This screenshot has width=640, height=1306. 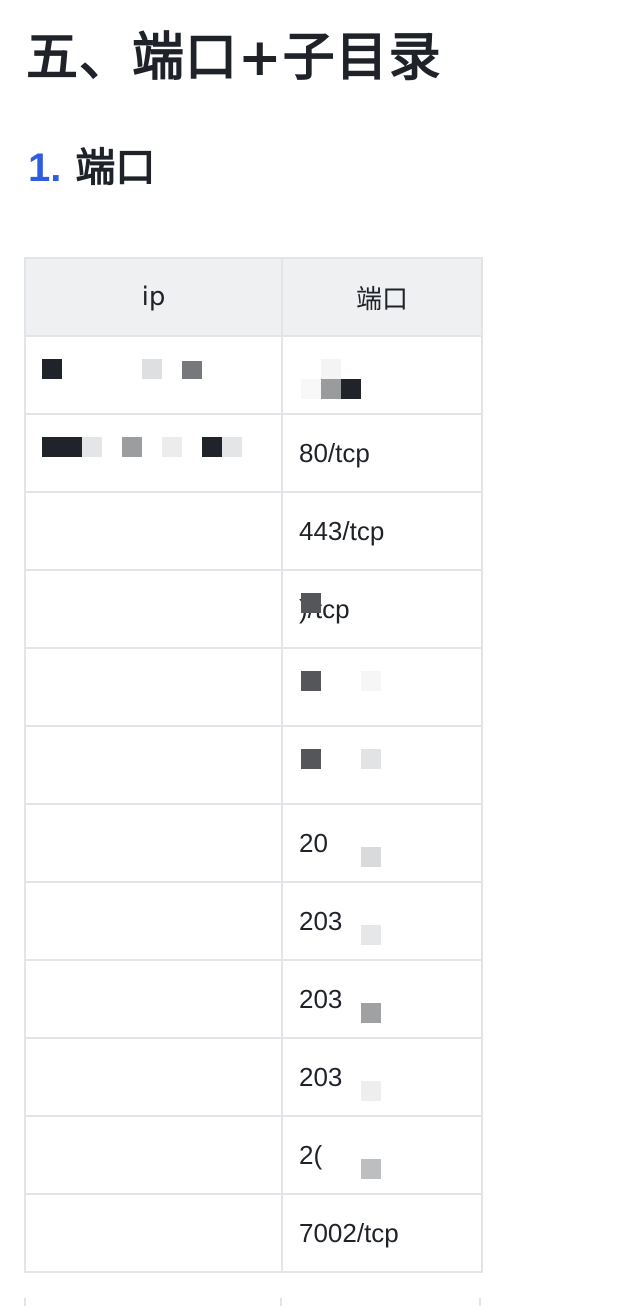 I want to click on table-row: 7002/tcp, so click(x=253, y=1233).